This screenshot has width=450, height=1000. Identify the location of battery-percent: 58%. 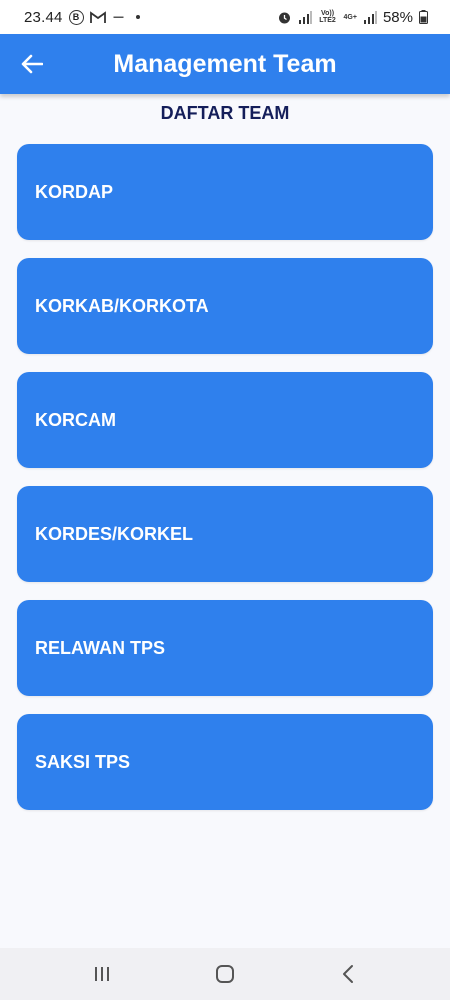
(397, 17).